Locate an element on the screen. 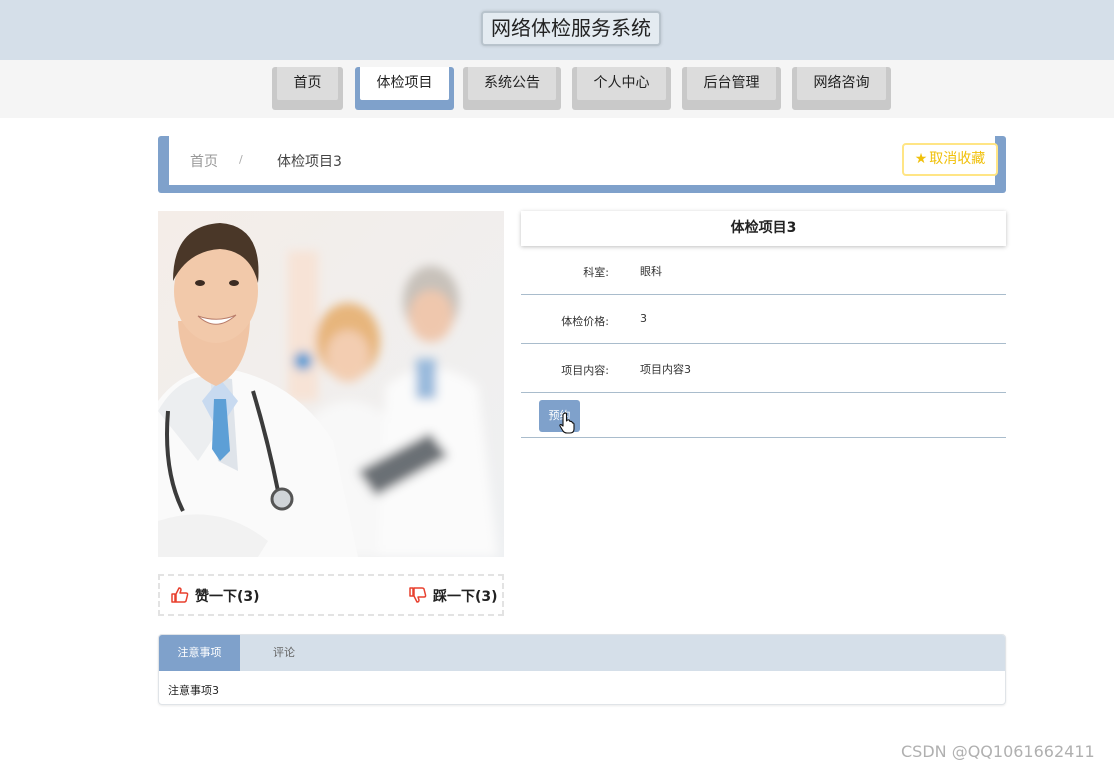 Image resolution: width=1114 pixels, height=770 pixels. tab-notes: 注意事项 is located at coordinates (199, 653).